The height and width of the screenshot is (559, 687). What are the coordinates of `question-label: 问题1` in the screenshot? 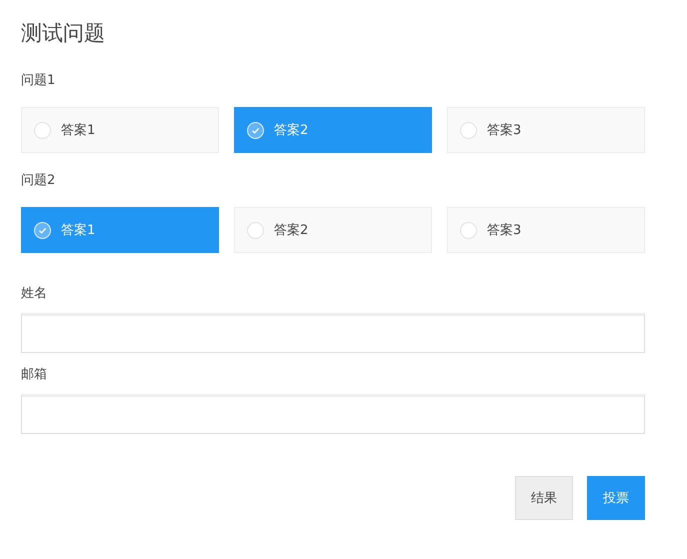 It's located at (38, 81).